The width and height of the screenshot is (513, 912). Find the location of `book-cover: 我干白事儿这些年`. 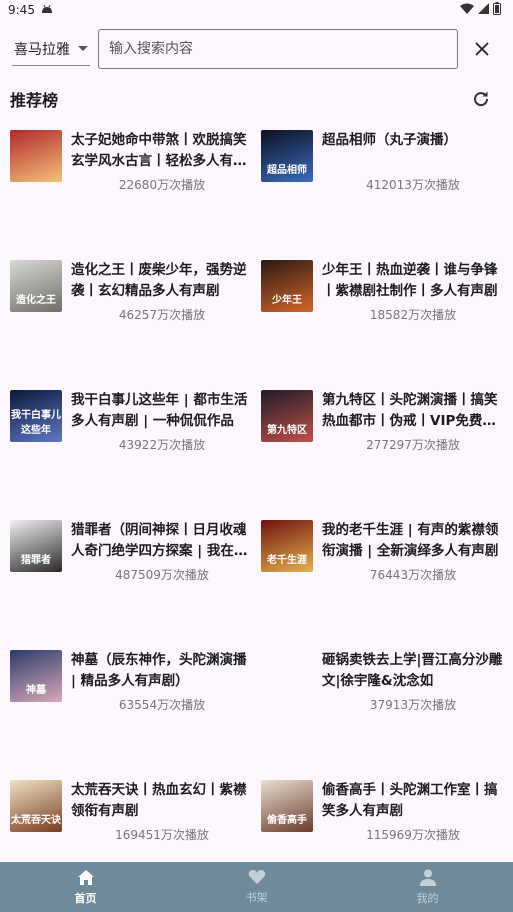

book-cover: 我干白事儿这些年 is located at coordinates (36, 416).